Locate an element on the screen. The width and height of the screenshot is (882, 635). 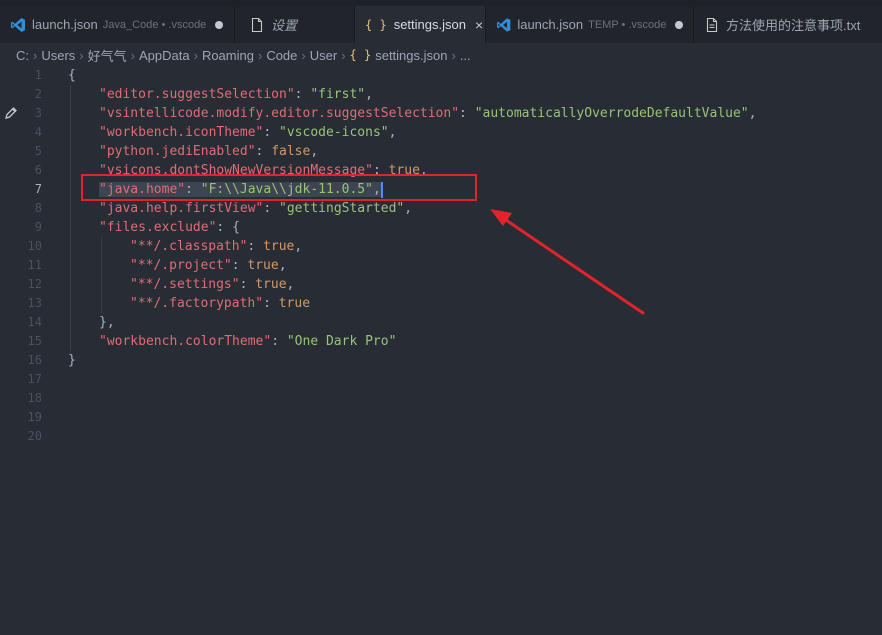
breadcrumb-item: AppData is located at coordinates (164, 55).